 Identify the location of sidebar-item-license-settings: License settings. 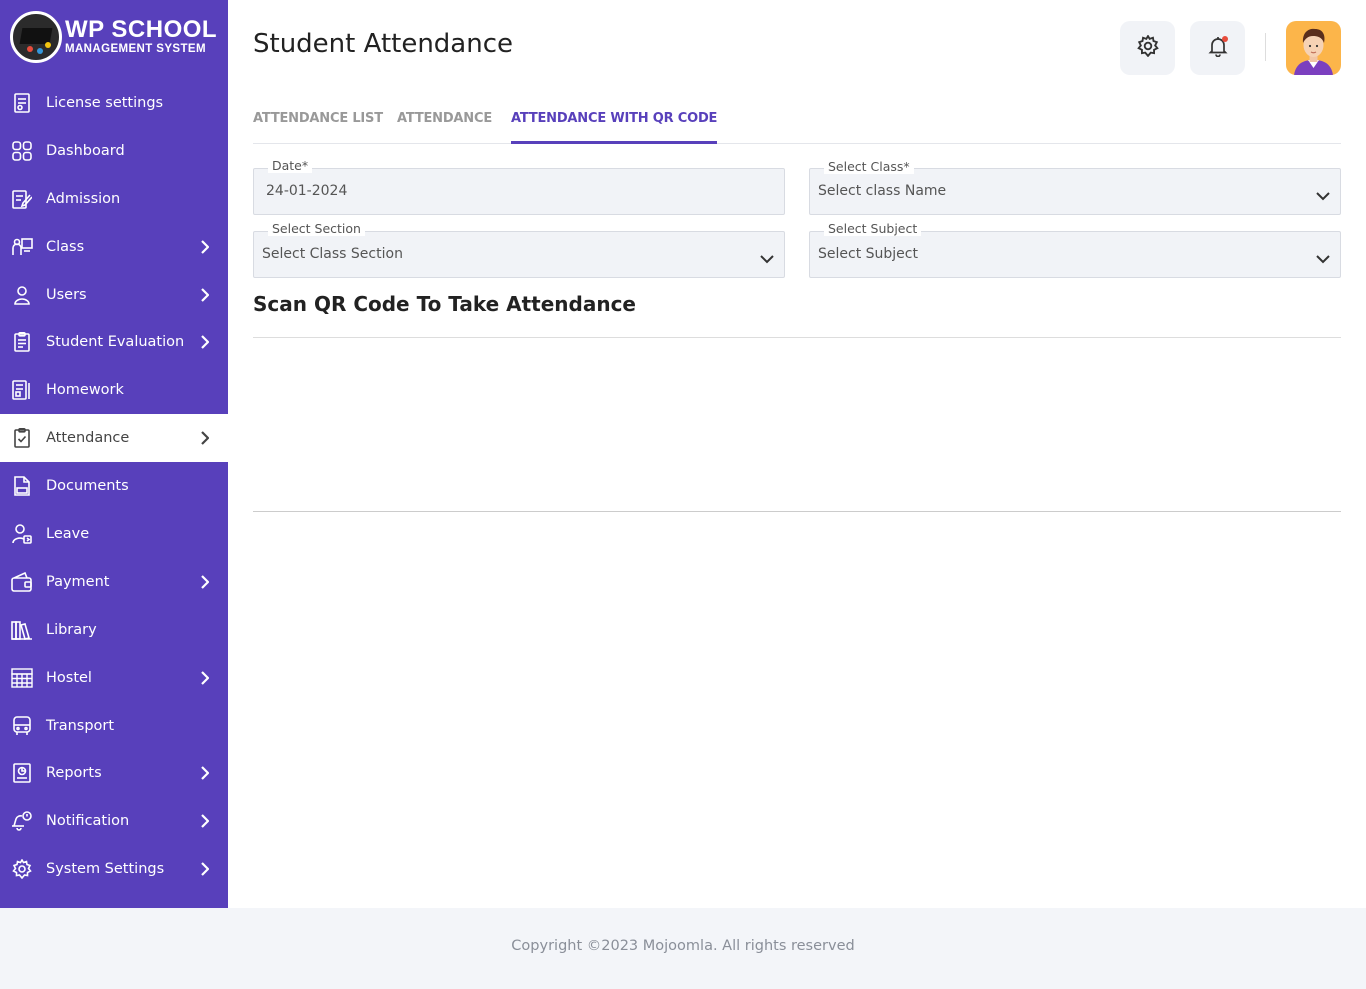
(114, 103).